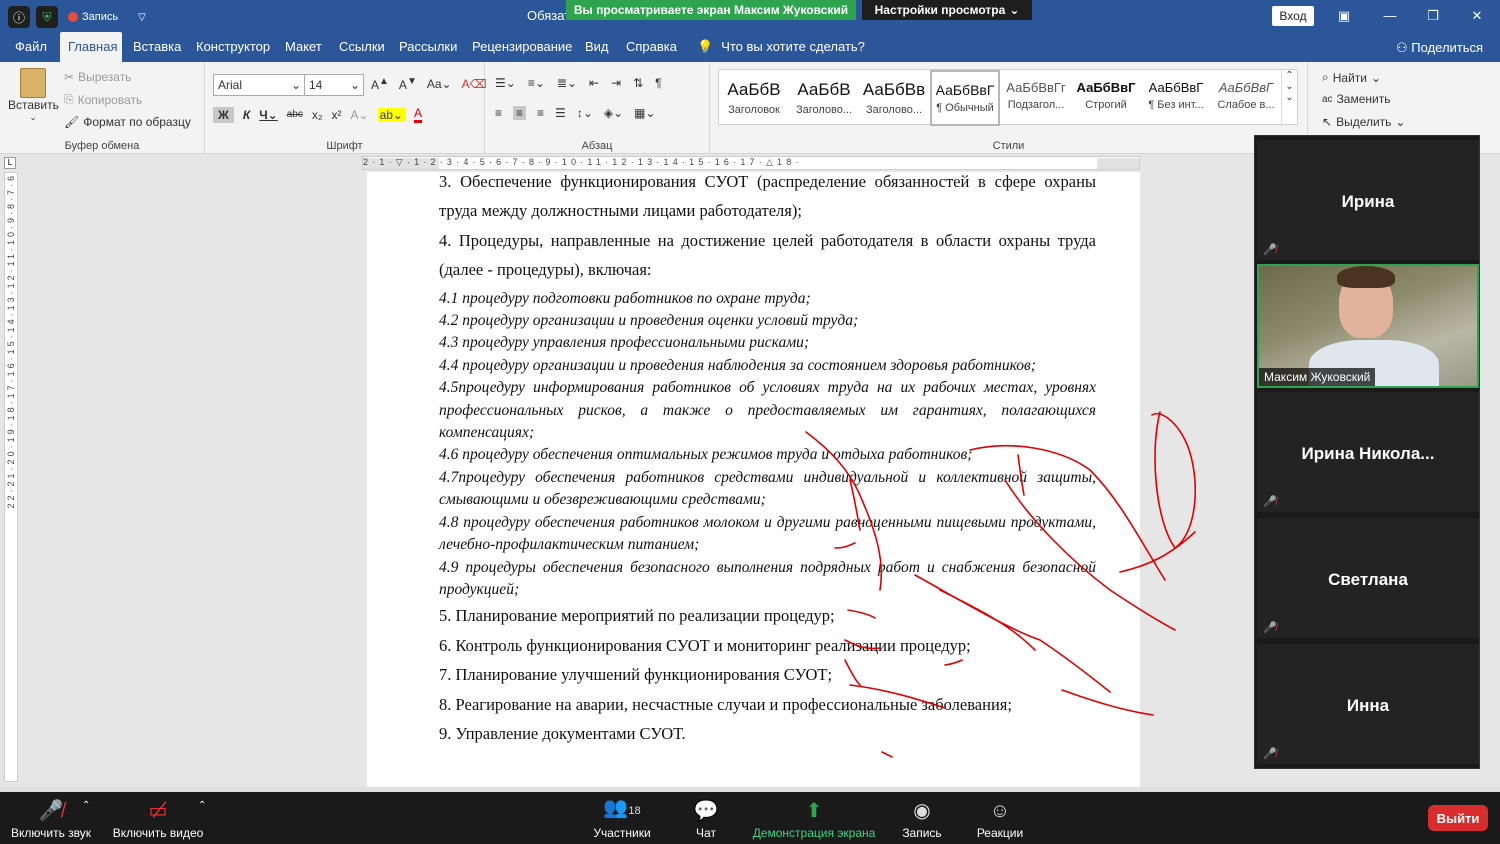 The width and height of the screenshot is (1500, 844). Describe the element at coordinates (337, 115) in the screenshot. I see `superscript-icon: x²` at that location.